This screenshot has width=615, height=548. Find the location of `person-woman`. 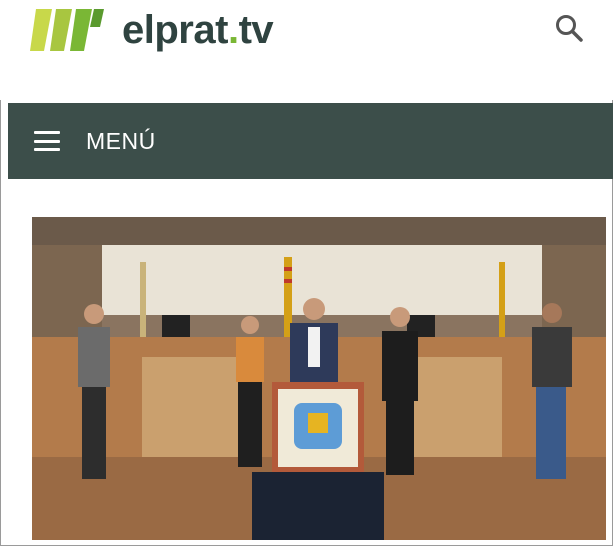

person-woman is located at coordinates (250, 391).